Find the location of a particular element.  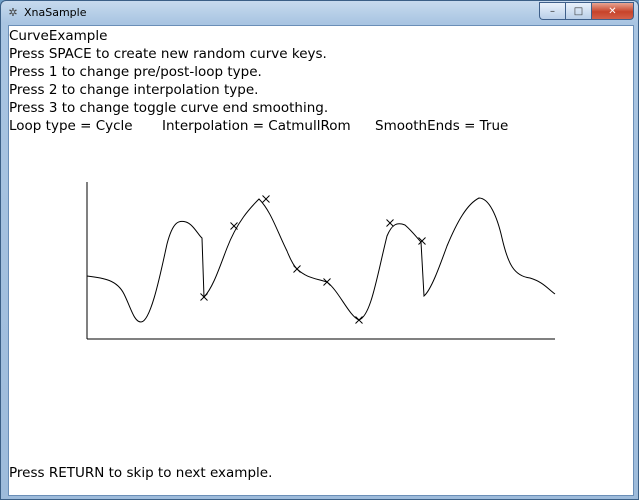

window-title: XnaSample is located at coordinates (55, 12).